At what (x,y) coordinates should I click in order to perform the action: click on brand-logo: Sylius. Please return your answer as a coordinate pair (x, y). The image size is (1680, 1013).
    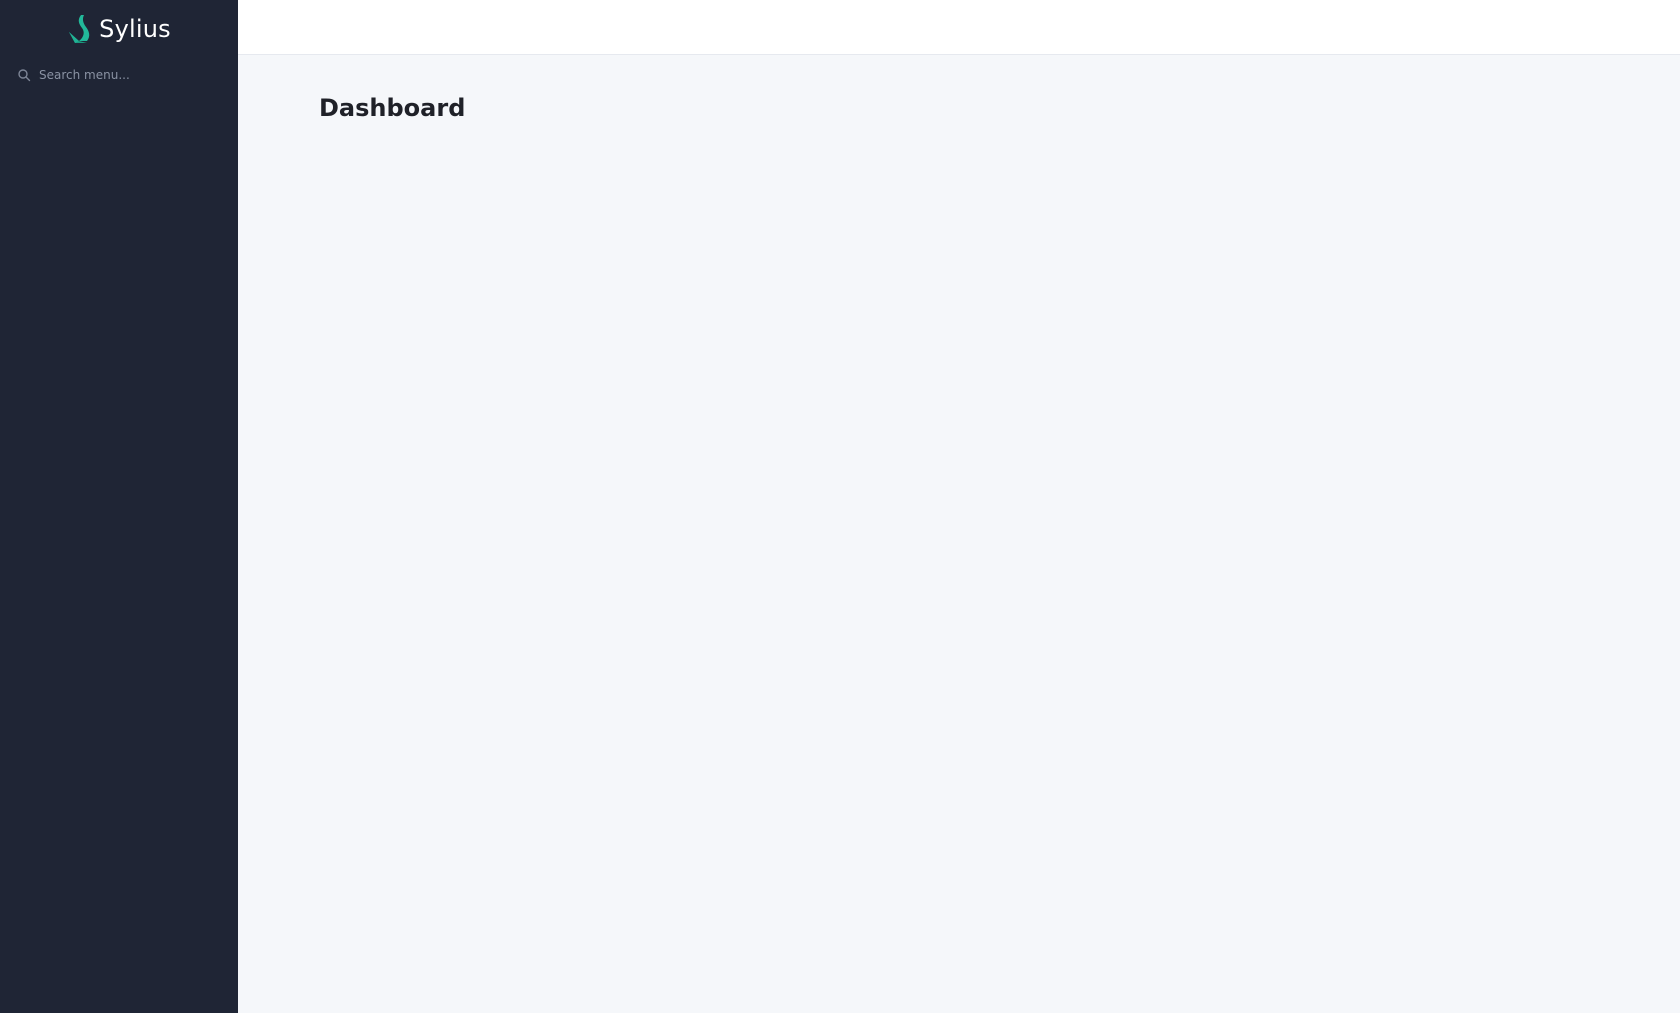
    Looking at the image, I should click on (119, 29).